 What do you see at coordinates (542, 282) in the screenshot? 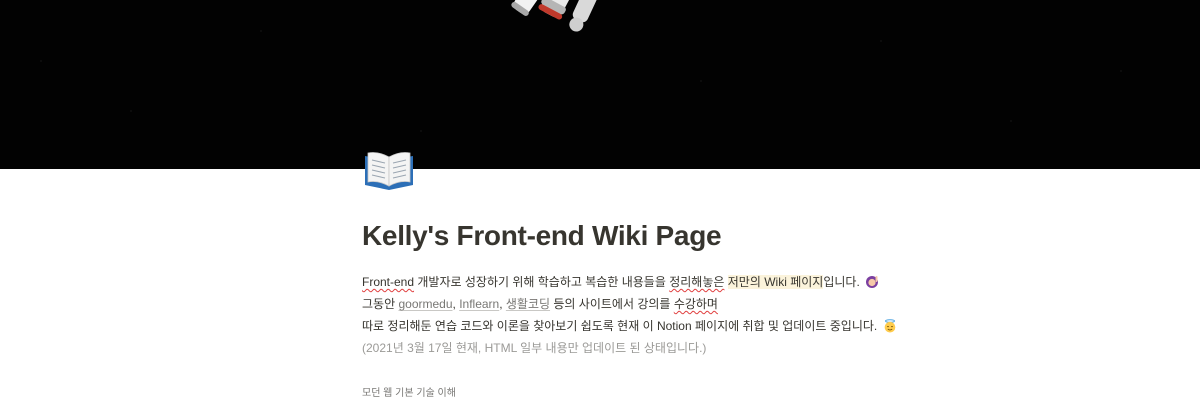
I see `intro-text: 개발자로 성장하기 위해 학습하고 복습한 내용들을` at bounding box center [542, 282].